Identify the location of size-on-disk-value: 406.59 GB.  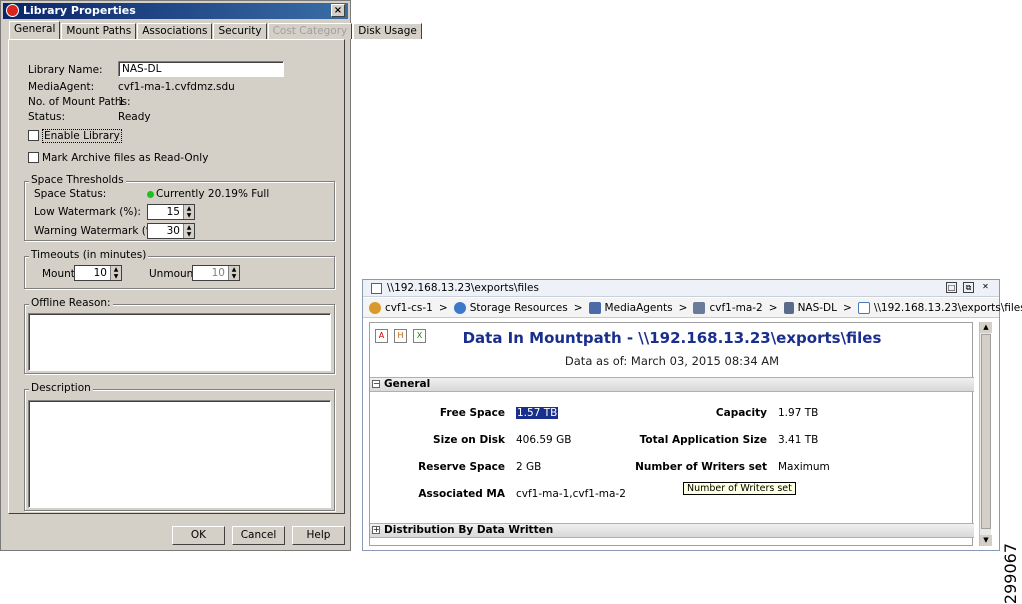
(544, 440).